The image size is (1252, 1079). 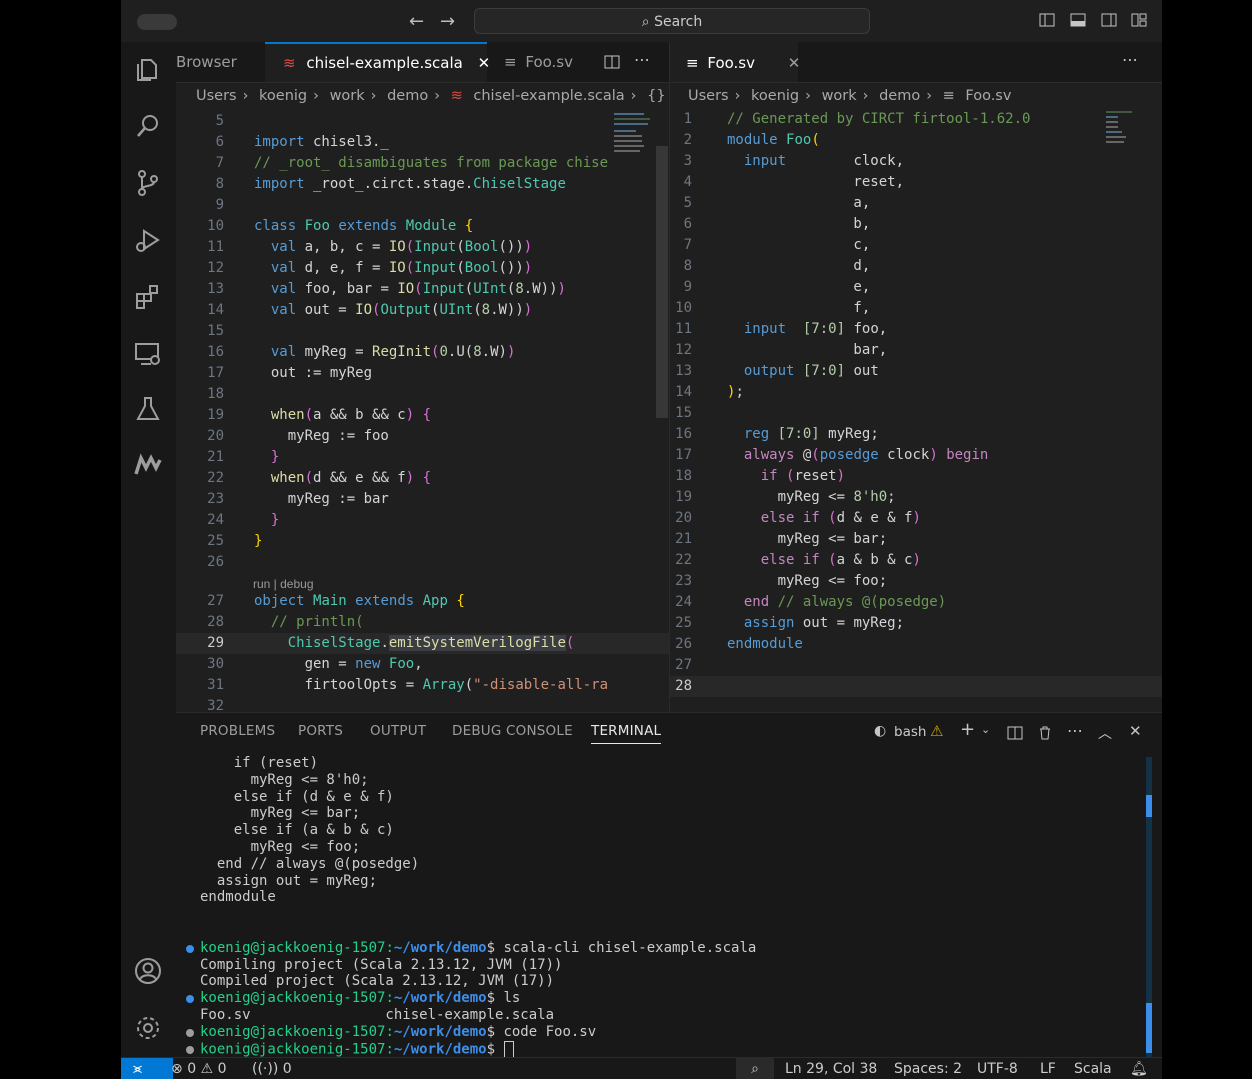 What do you see at coordinates (398, 731) in the screenshot?
I see `panel-tab-output: OUTPUT` at bounding box center [398, 731].